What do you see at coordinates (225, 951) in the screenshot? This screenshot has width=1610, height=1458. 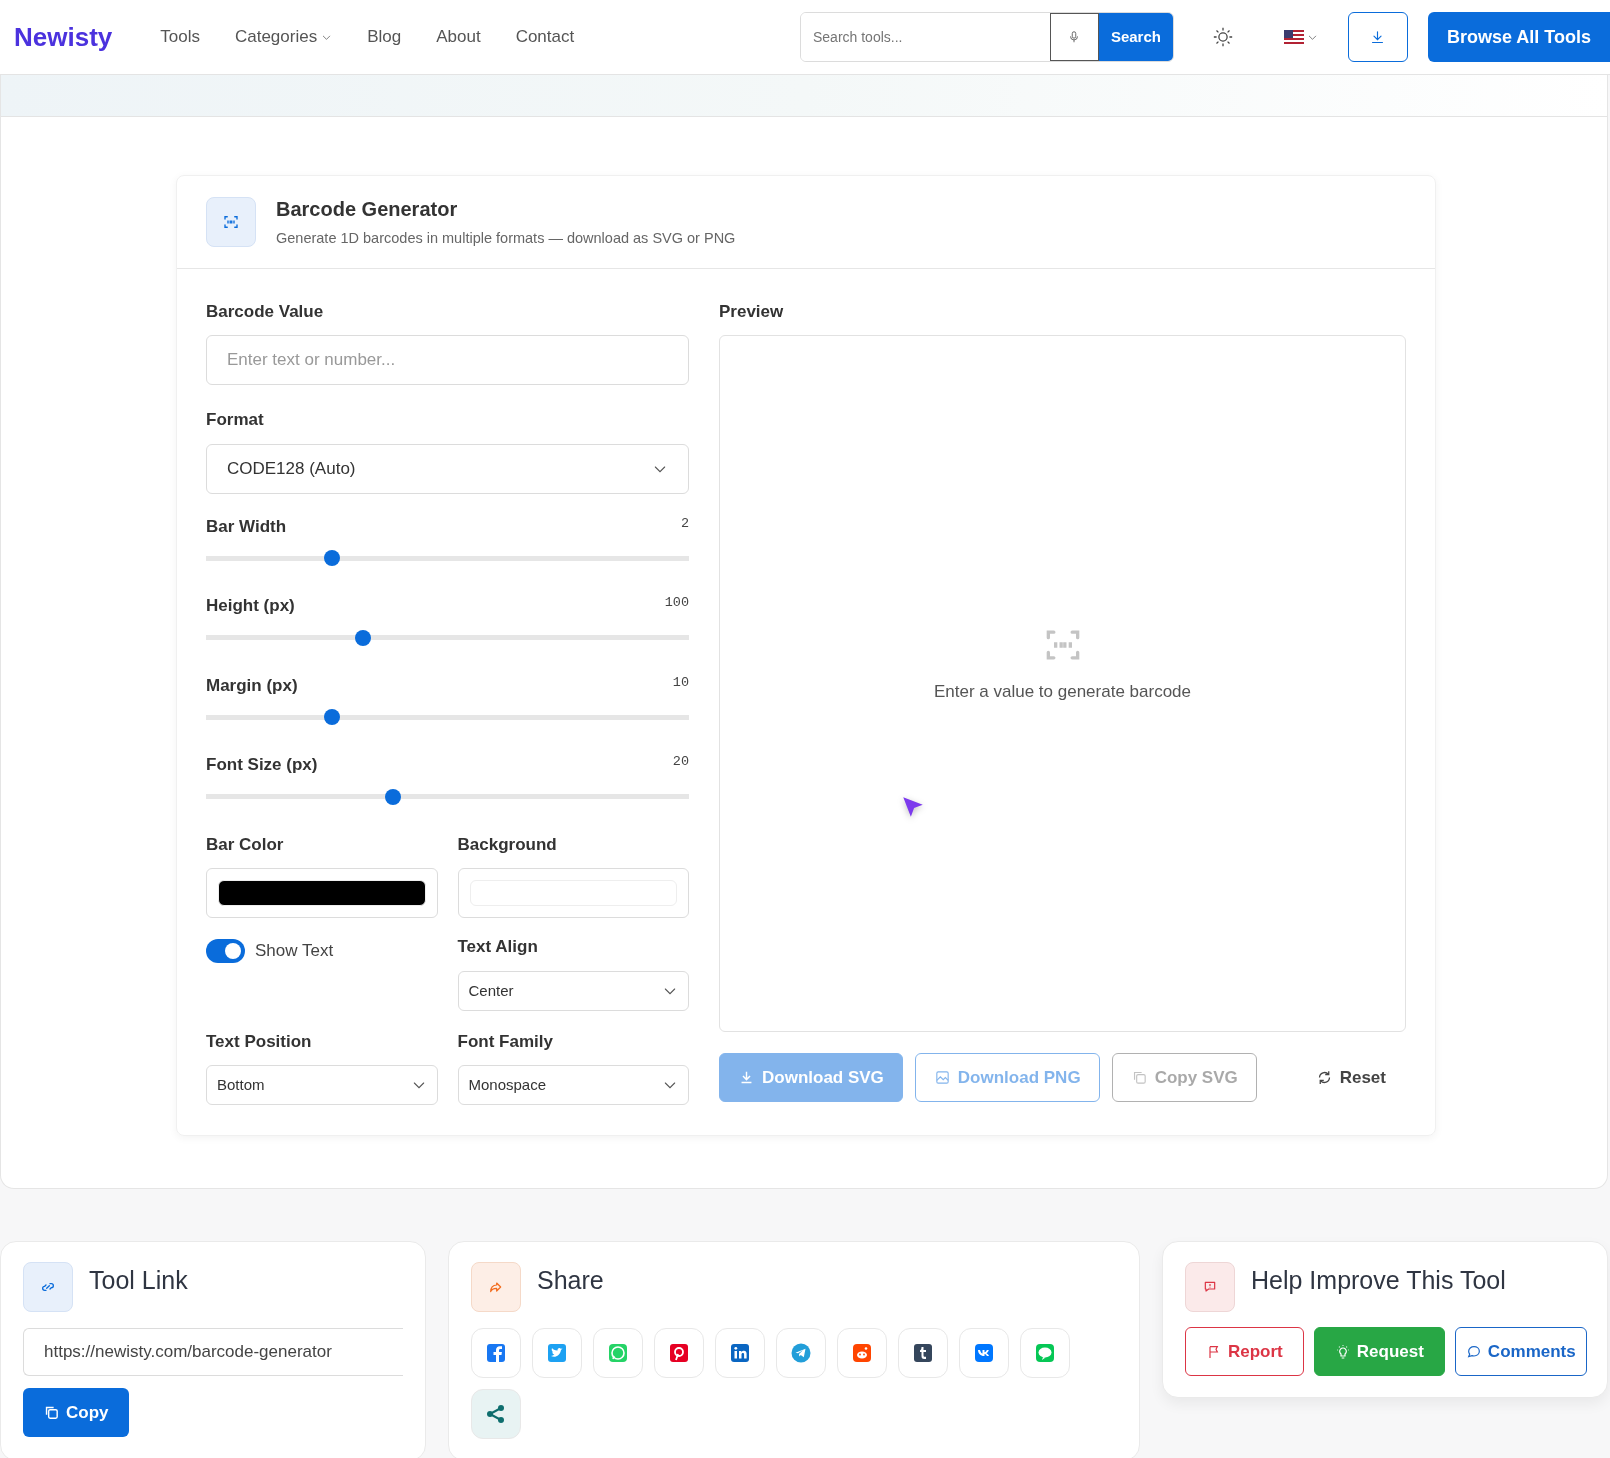 I see `toggle-switch` at bounding box center [225, 951].